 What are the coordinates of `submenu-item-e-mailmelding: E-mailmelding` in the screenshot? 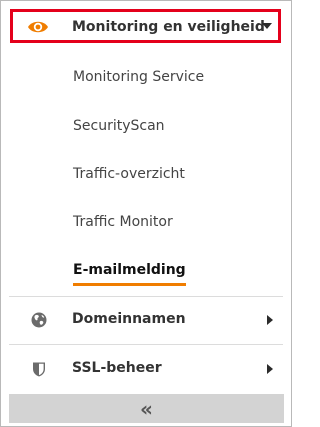 It's located at (129, 274).